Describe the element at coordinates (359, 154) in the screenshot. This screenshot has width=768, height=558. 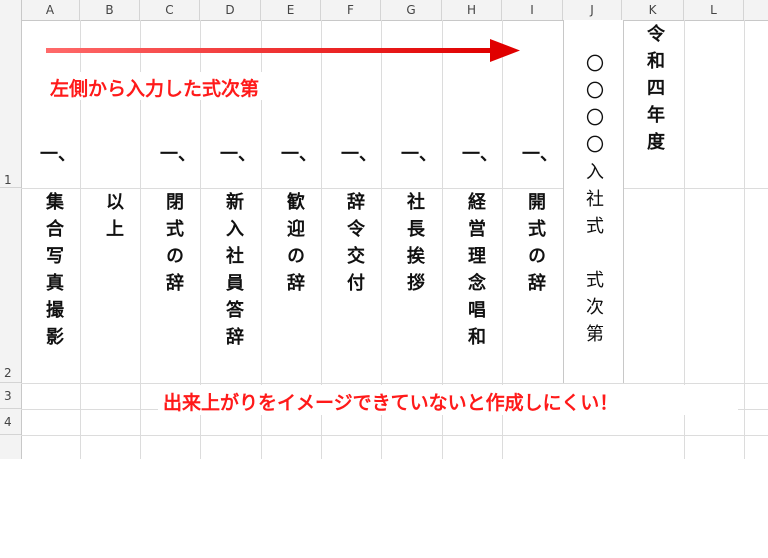
I see `item-dash-f: 一、` at that location.